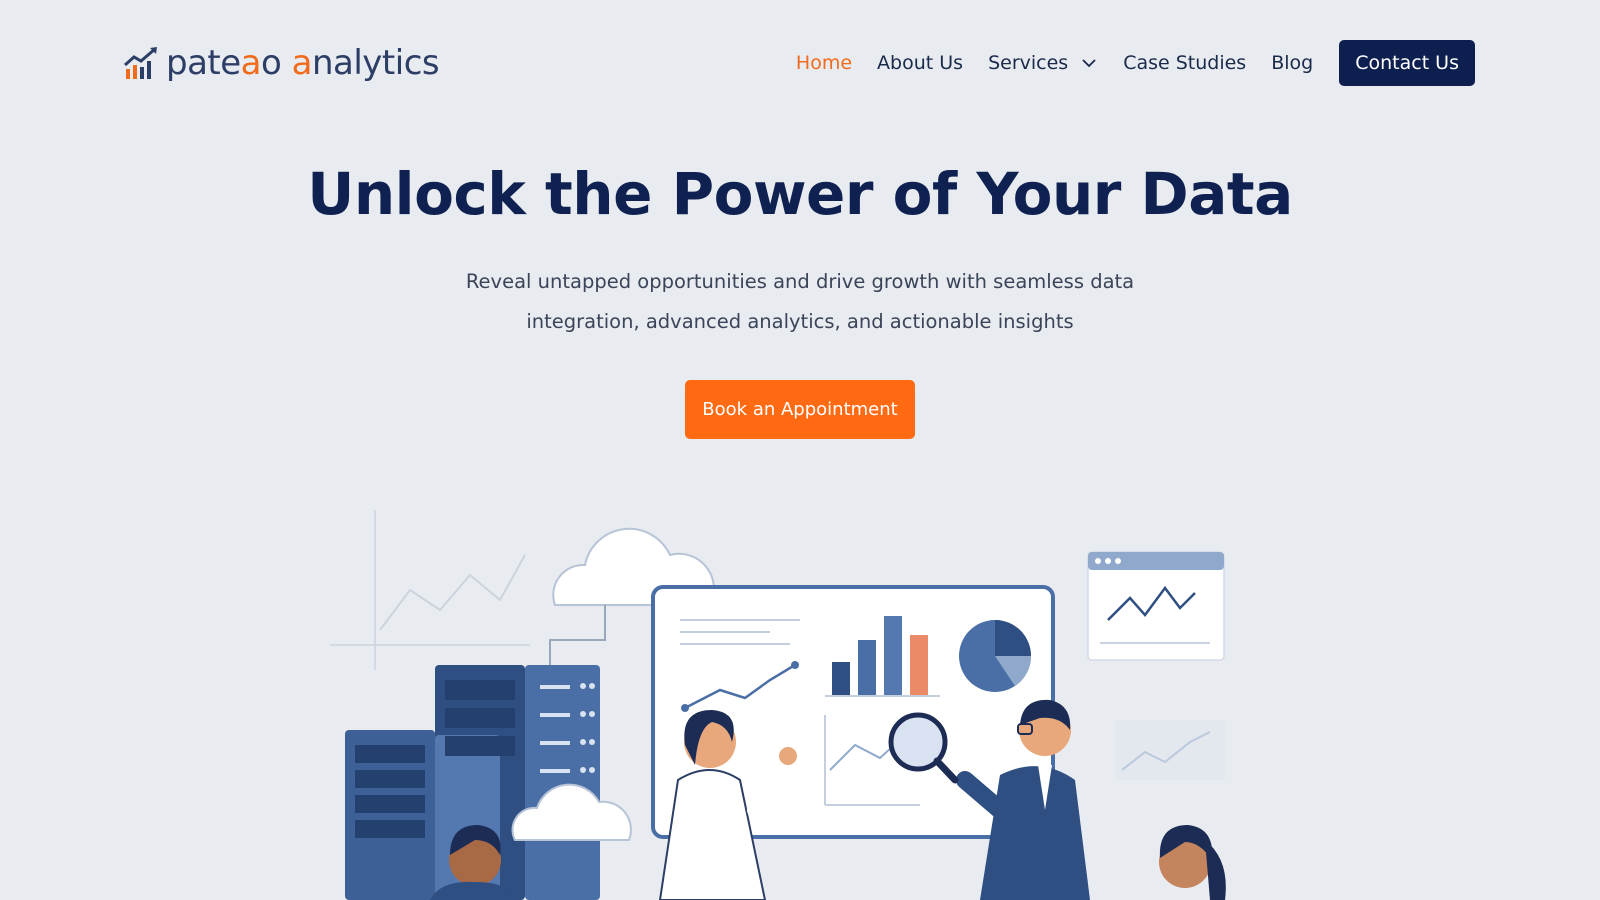  Describe the element at coordinates (920, 63) in the screenshot. I see `nav-about-us: About Us` at that location.